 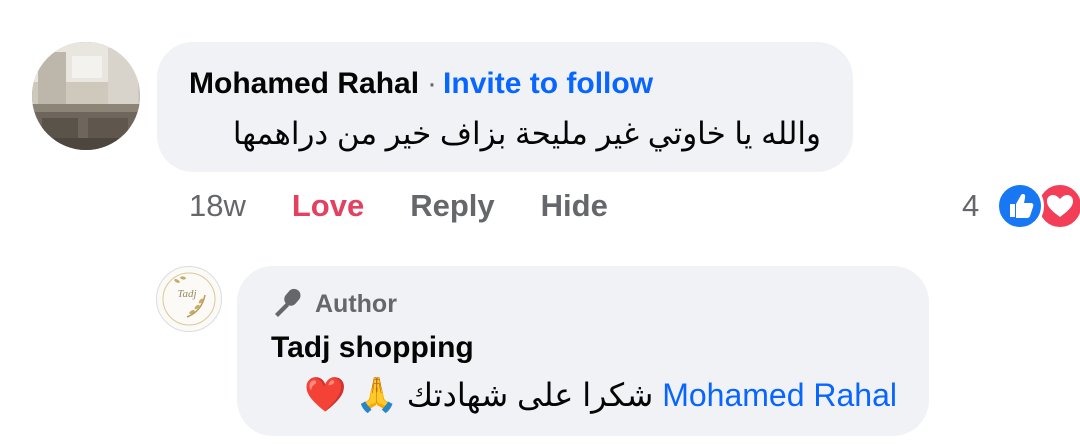 What do you see at coordinates (421, 84) in the screenshot?
I see `comment-header: Mohamed Rahal · Invite to follow` at bounding box center [421, 84].